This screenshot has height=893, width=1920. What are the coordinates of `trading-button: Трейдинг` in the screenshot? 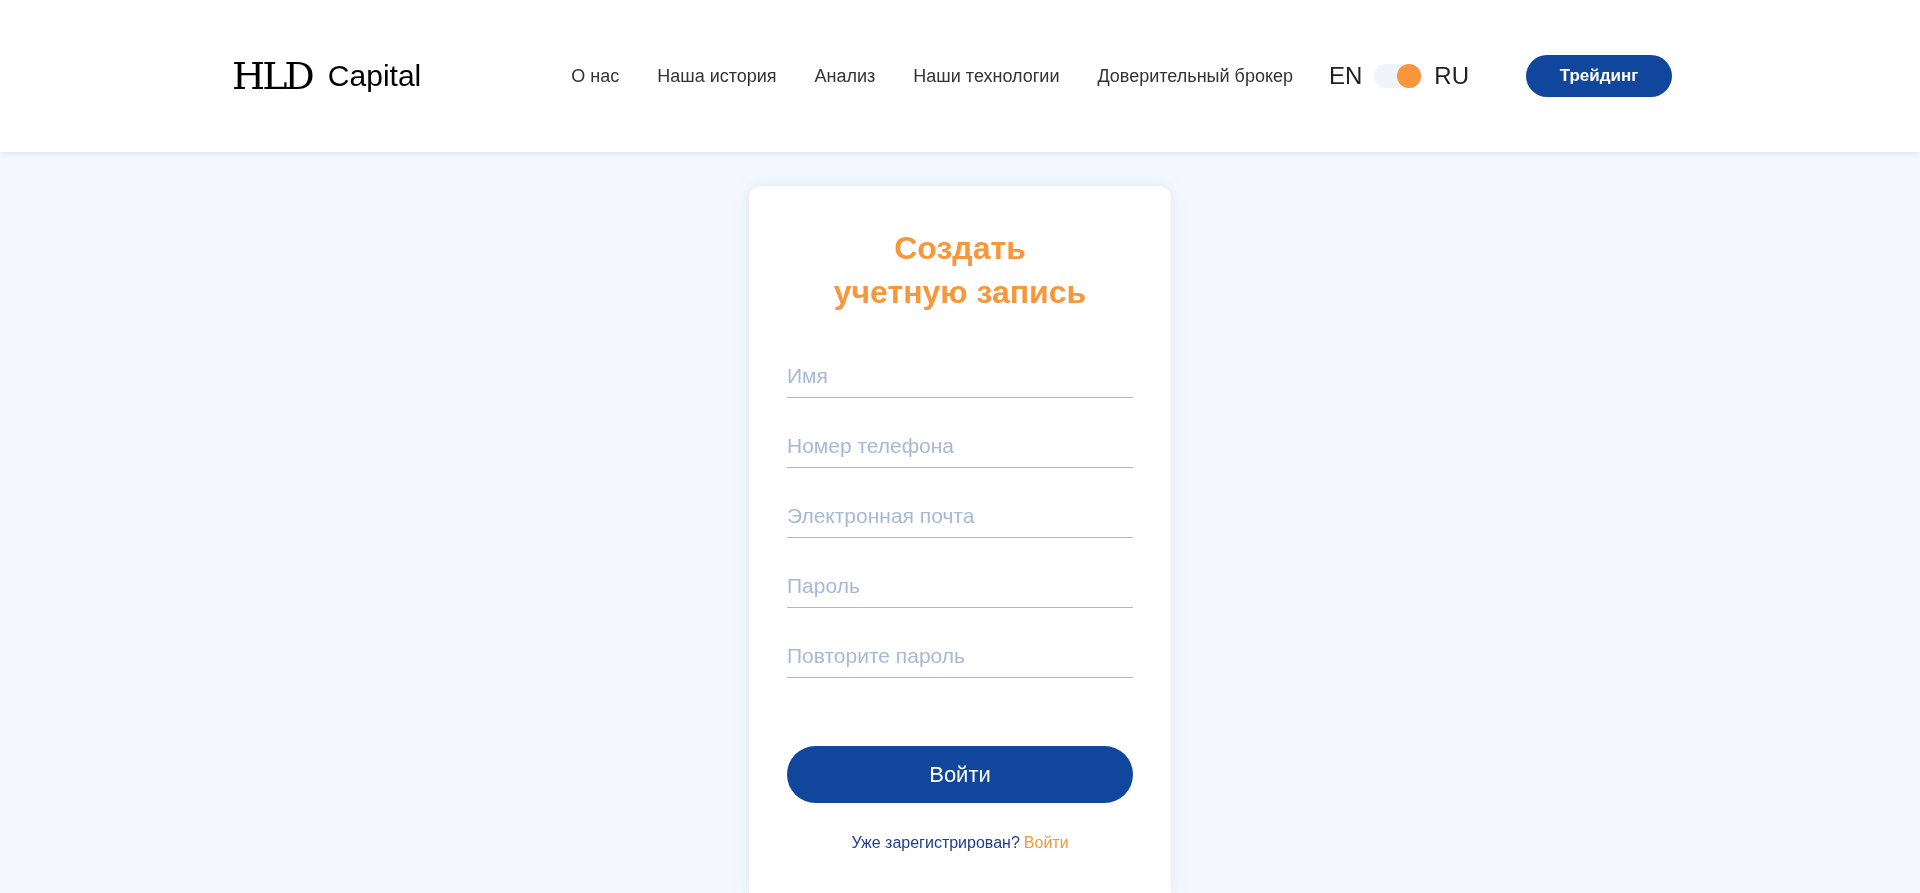 It's located at (1599, 76).